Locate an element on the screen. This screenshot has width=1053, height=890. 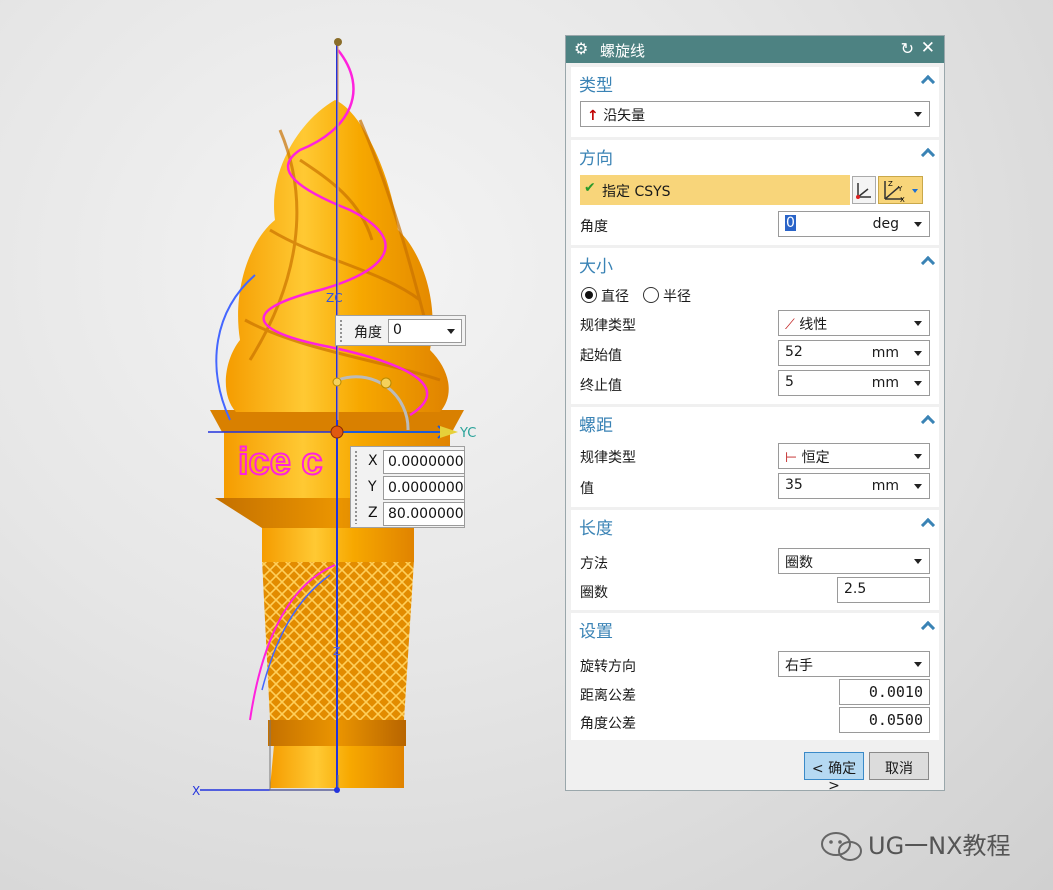
section-pitch: 螺距 规律类型 ⊢ 恒定 值 35 mm is located at coordinates (755, 457).